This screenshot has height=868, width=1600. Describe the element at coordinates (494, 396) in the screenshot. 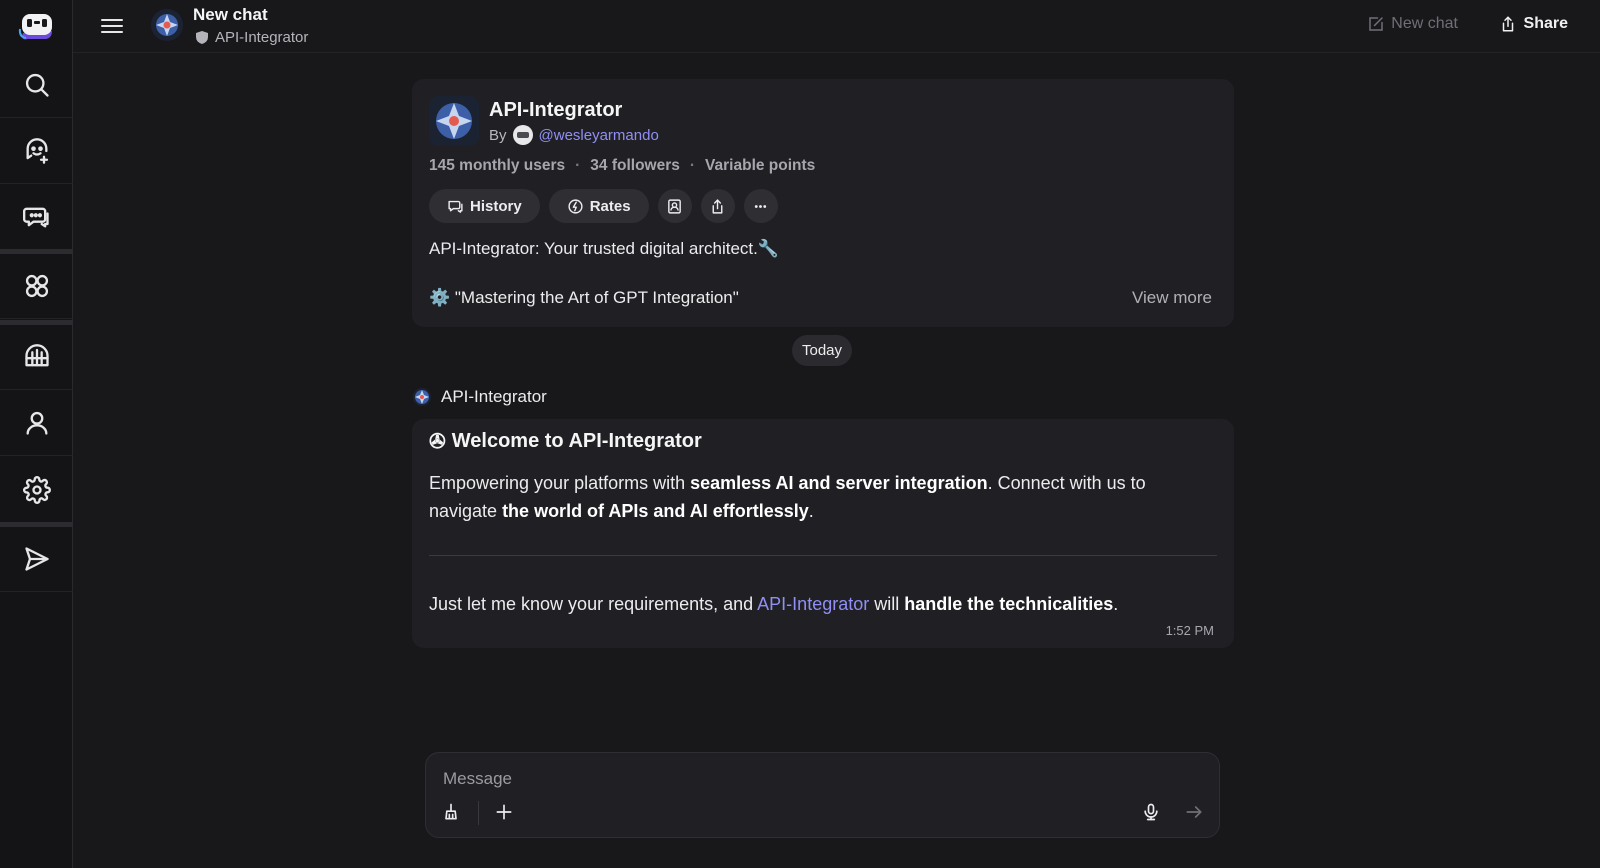

I see `sender-name: API-Integrator` at that location.